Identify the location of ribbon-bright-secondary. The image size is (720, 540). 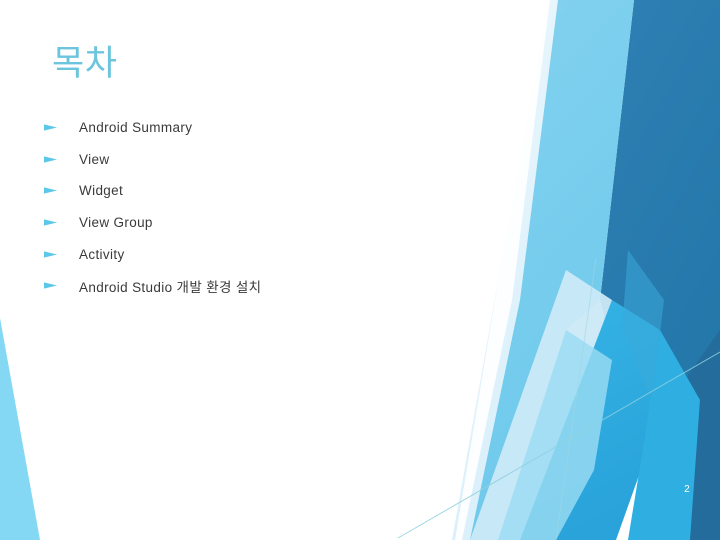
(664, 435).